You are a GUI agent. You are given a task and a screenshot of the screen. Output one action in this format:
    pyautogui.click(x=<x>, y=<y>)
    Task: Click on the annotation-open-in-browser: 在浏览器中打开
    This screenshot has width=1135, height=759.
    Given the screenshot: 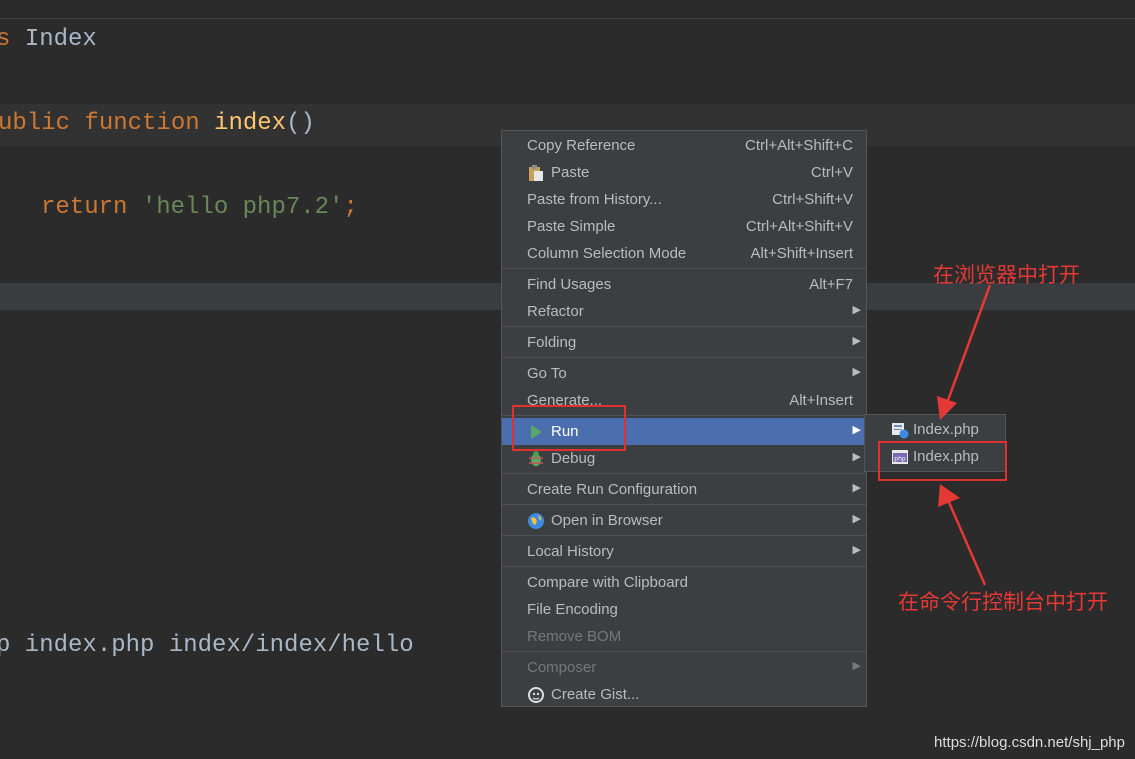 What is the action you would take?
    pyautogui.click(x=1006, y=275)
    